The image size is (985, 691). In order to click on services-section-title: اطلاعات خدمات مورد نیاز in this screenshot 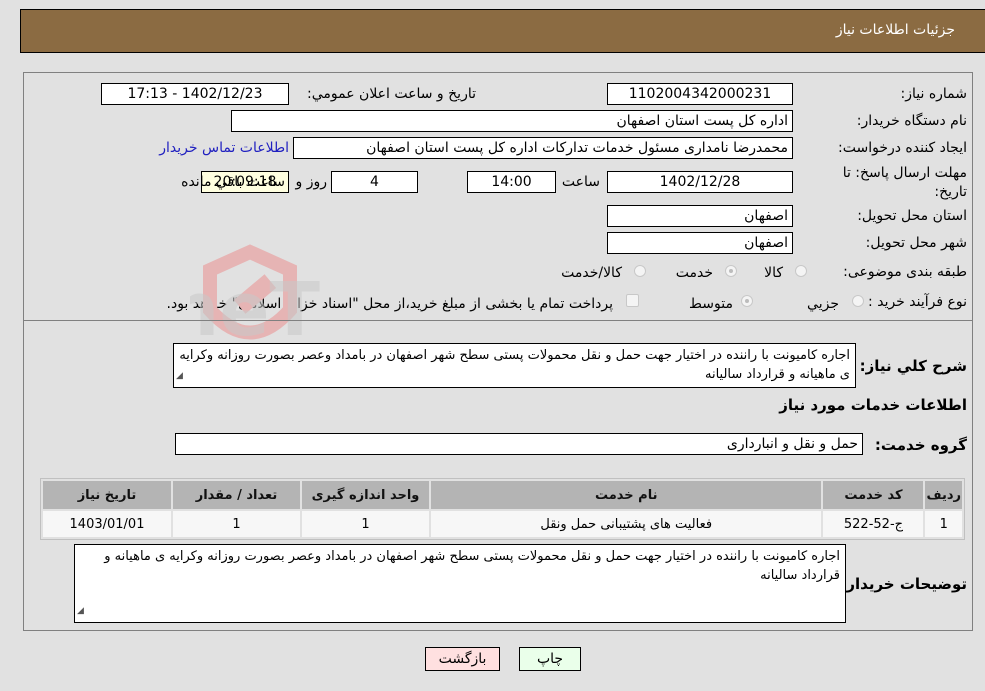, I will do `click(873, 405)`.